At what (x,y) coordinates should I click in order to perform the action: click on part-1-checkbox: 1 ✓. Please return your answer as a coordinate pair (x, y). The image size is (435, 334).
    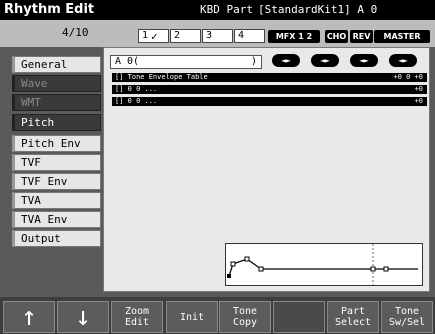
    Looking at the image, I should click on (153, 36).